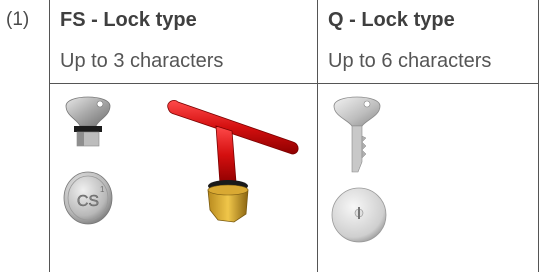 The width and height of the screenshot is (539, 272). What do you see at coordinates (357, 134) in the screenshot?
I see `q-key-image` at bounding box center [357, 134].